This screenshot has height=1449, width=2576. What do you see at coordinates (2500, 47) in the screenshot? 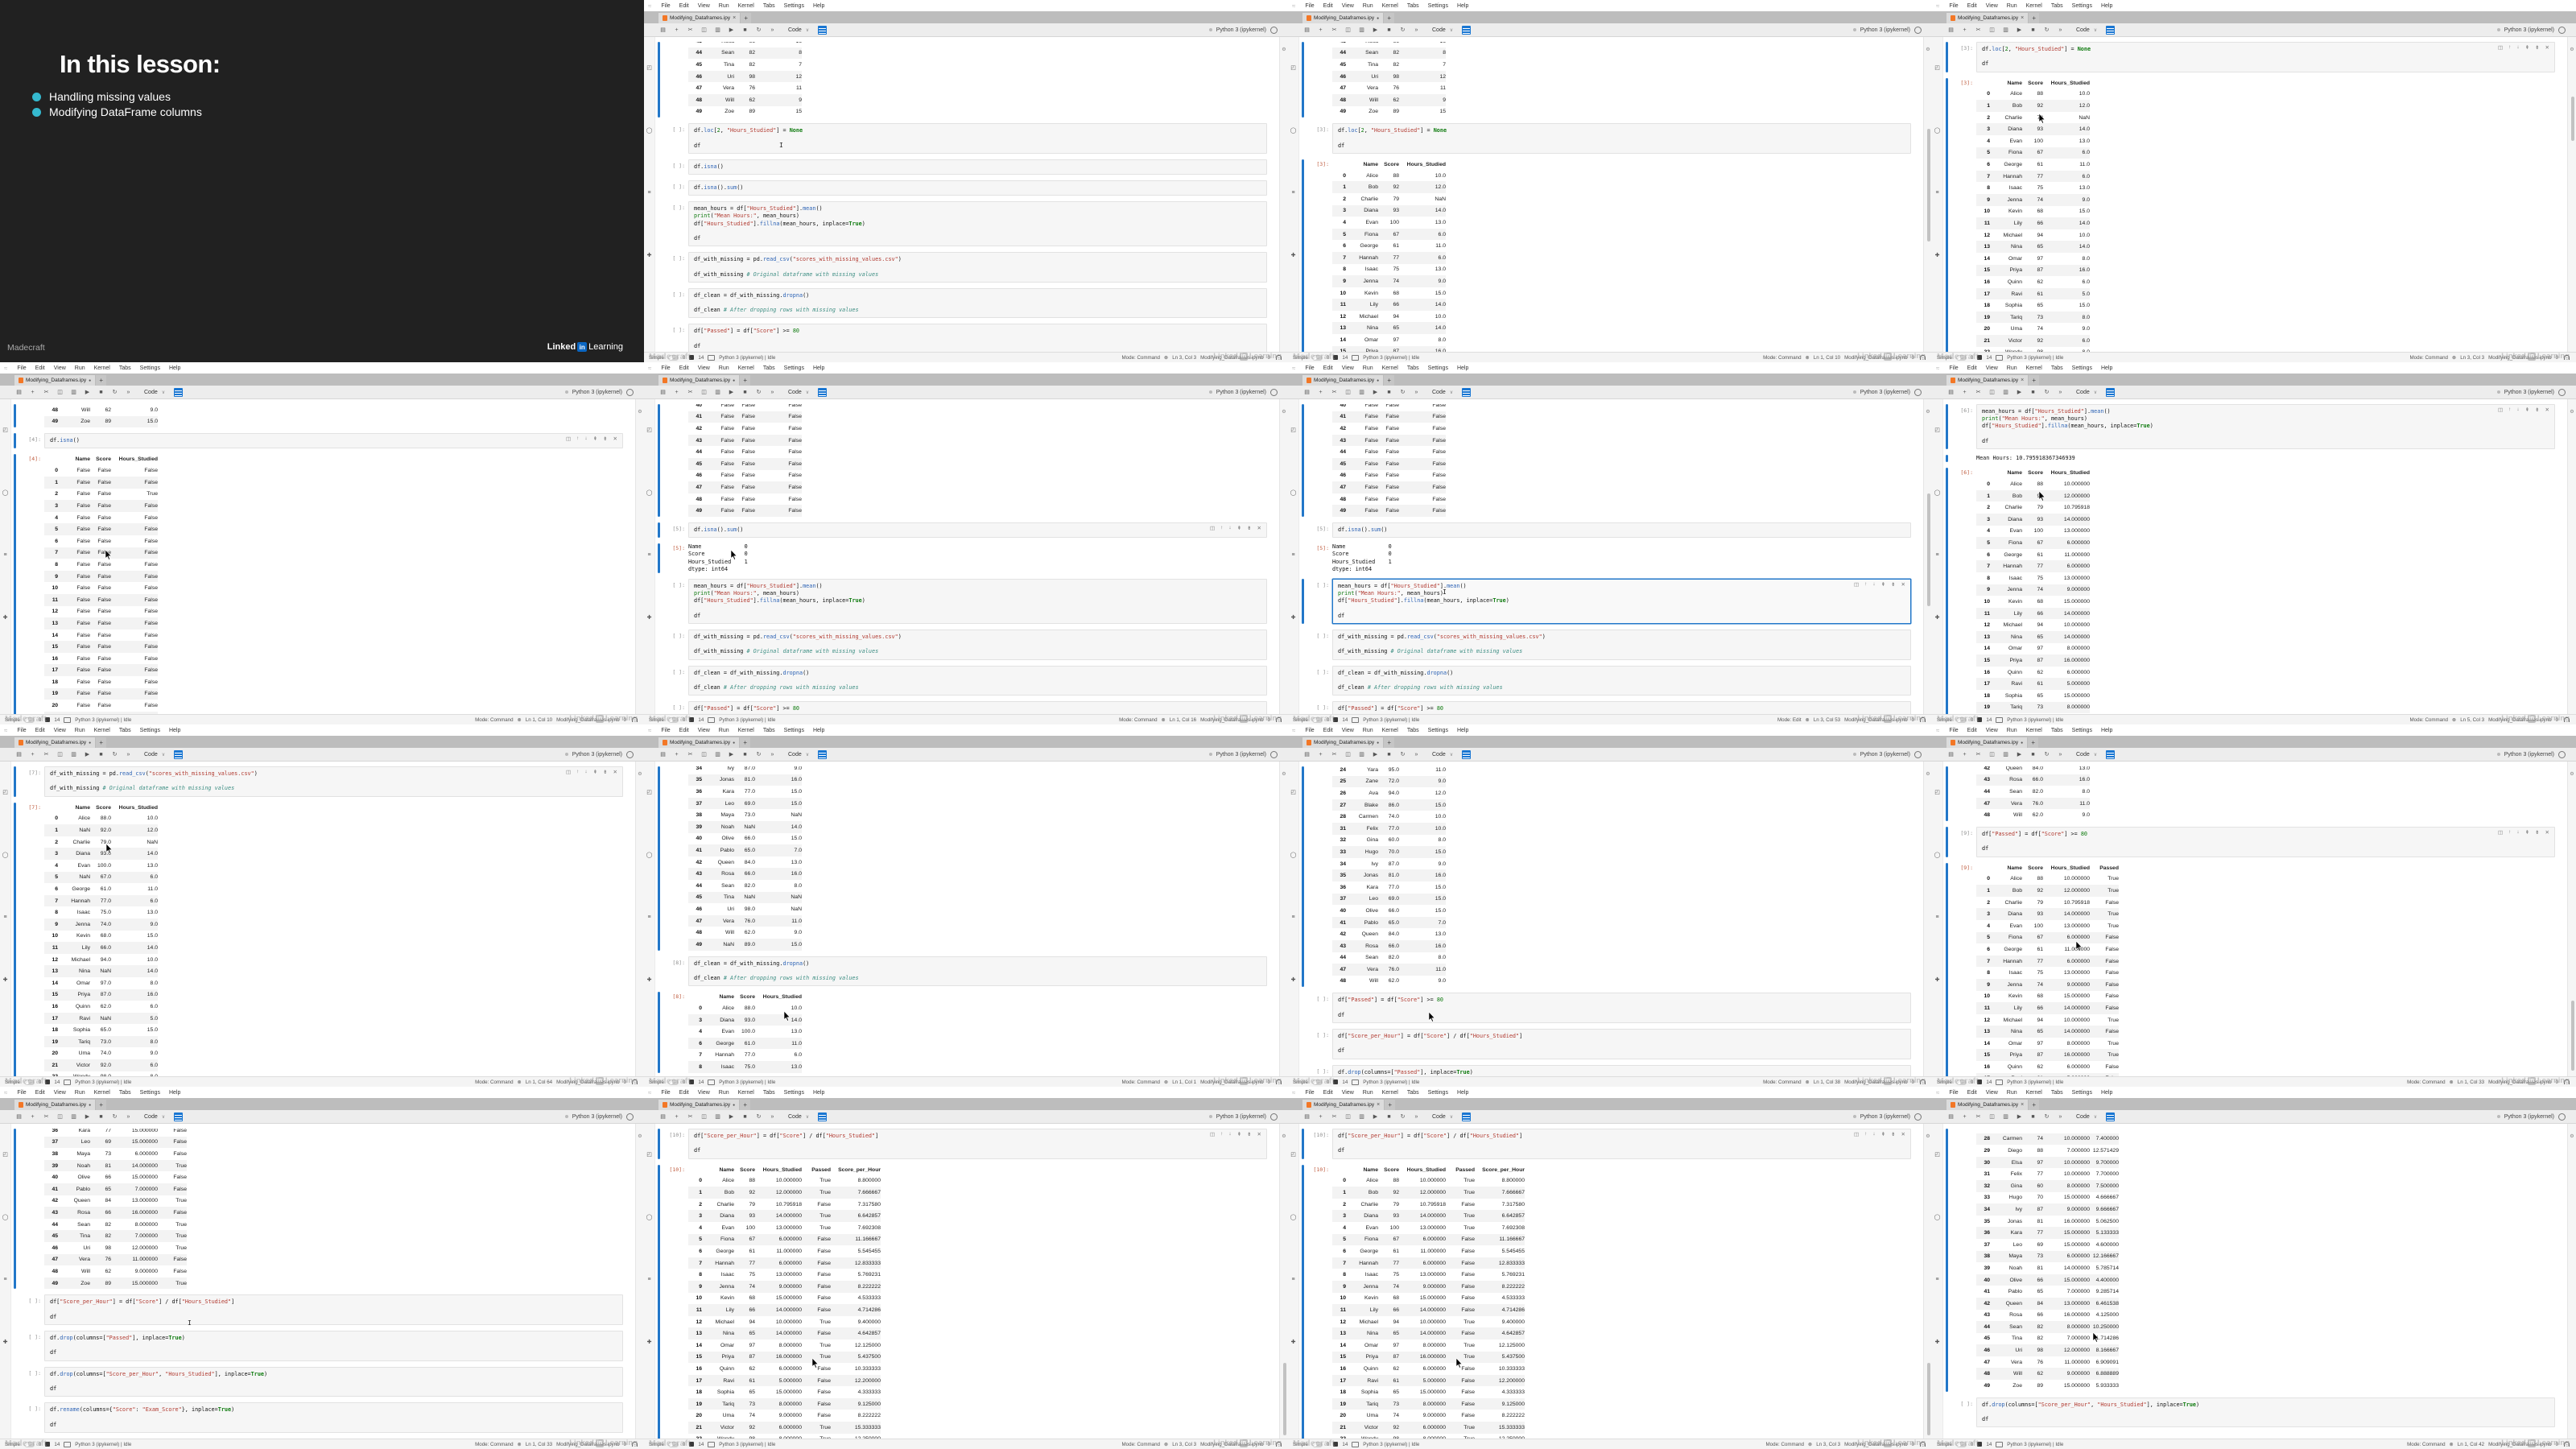
I see `duplicate-cell-icon: ◫` at bounding box center [2500, 47].